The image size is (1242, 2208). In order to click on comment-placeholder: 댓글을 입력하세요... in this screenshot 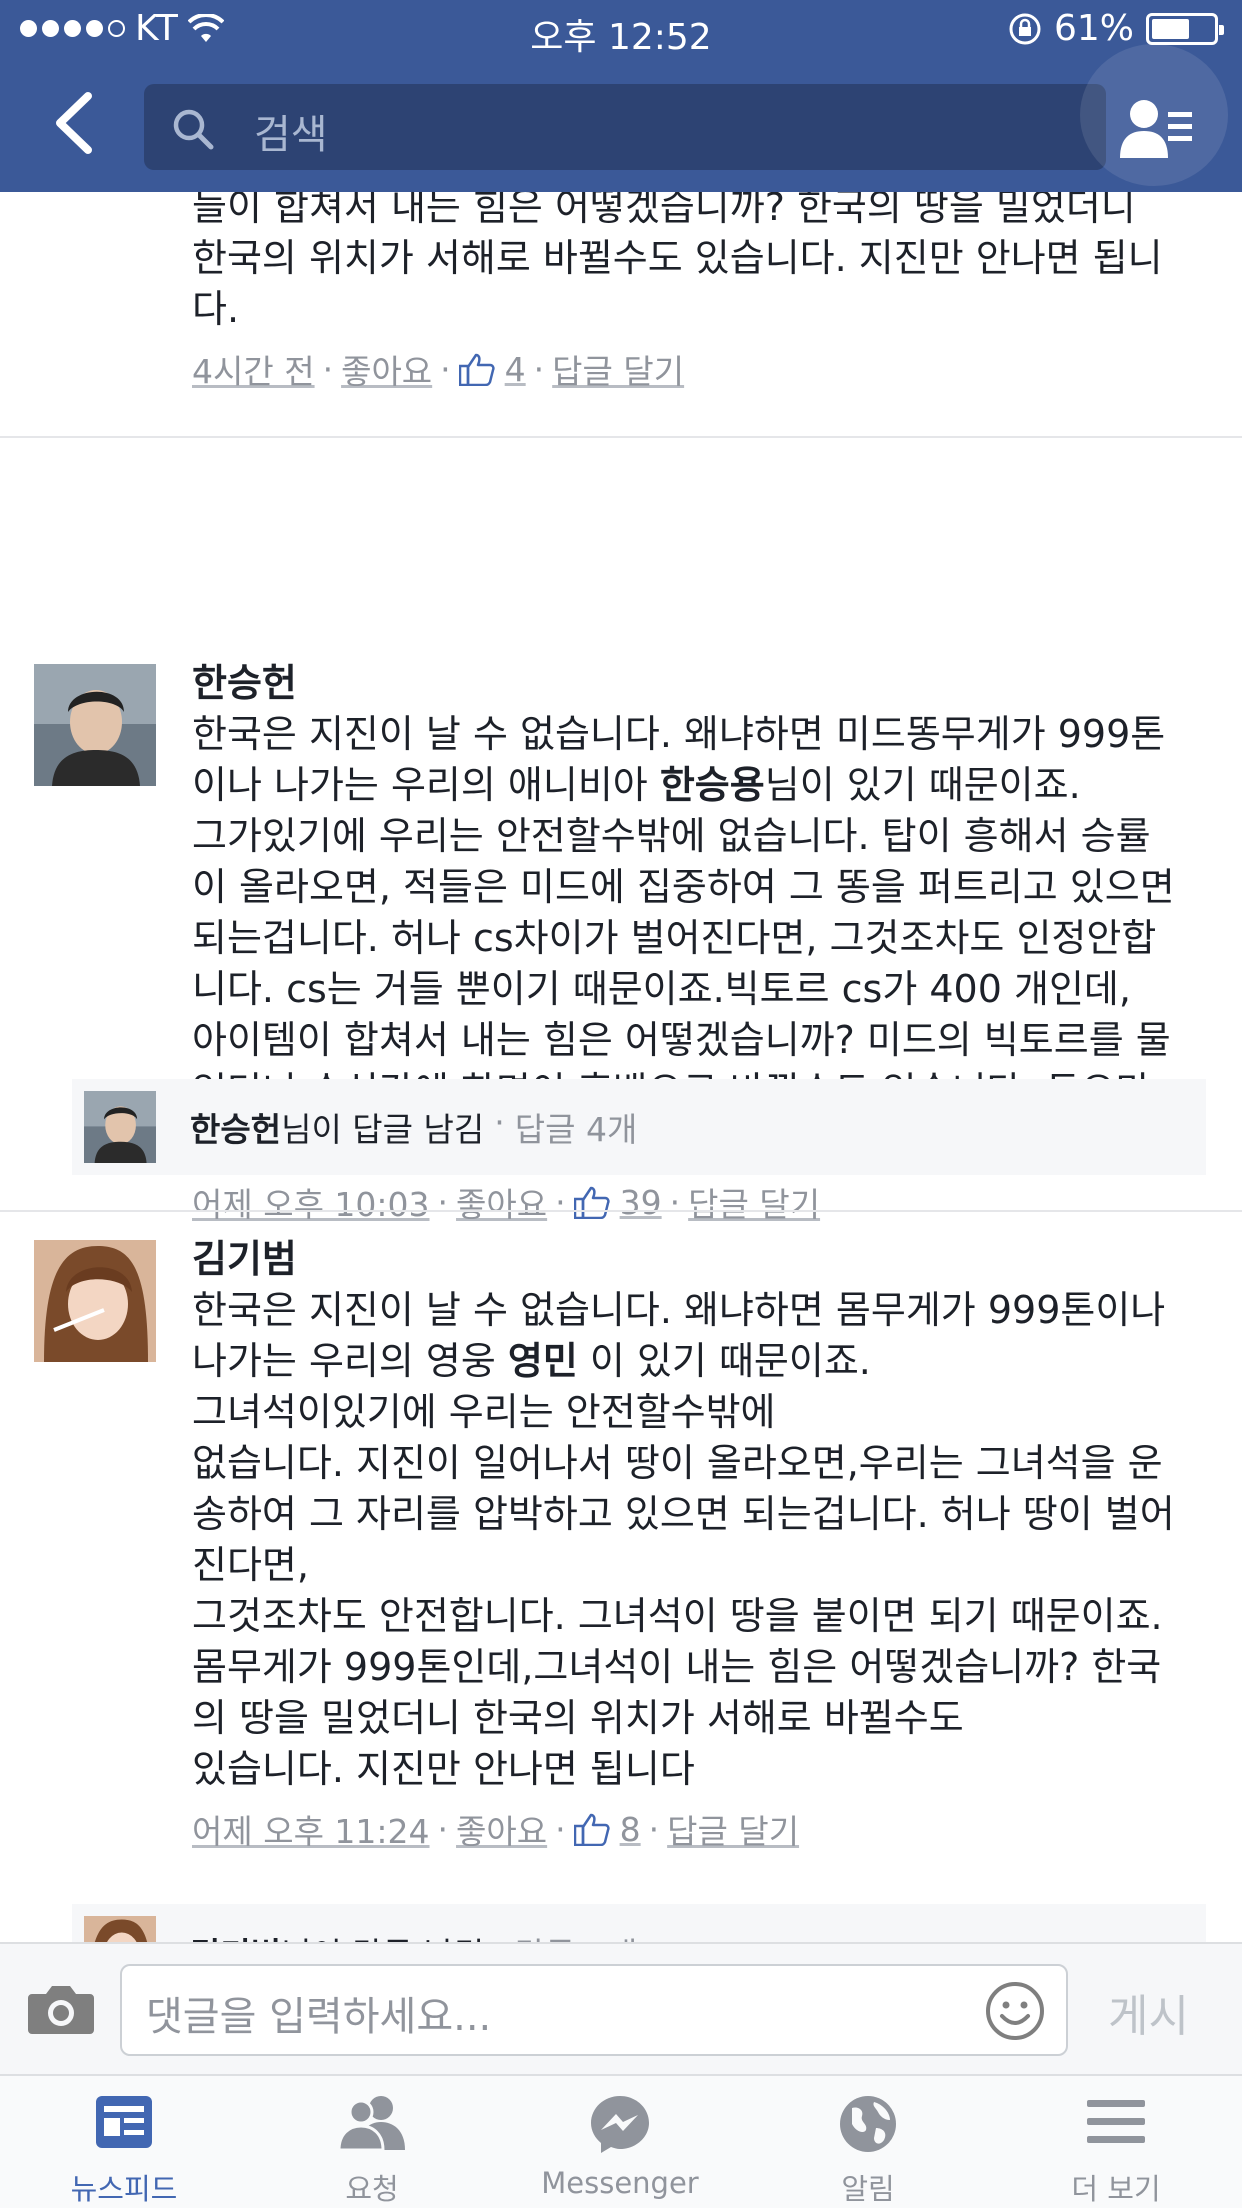, I will do `click(319, 2017)`.